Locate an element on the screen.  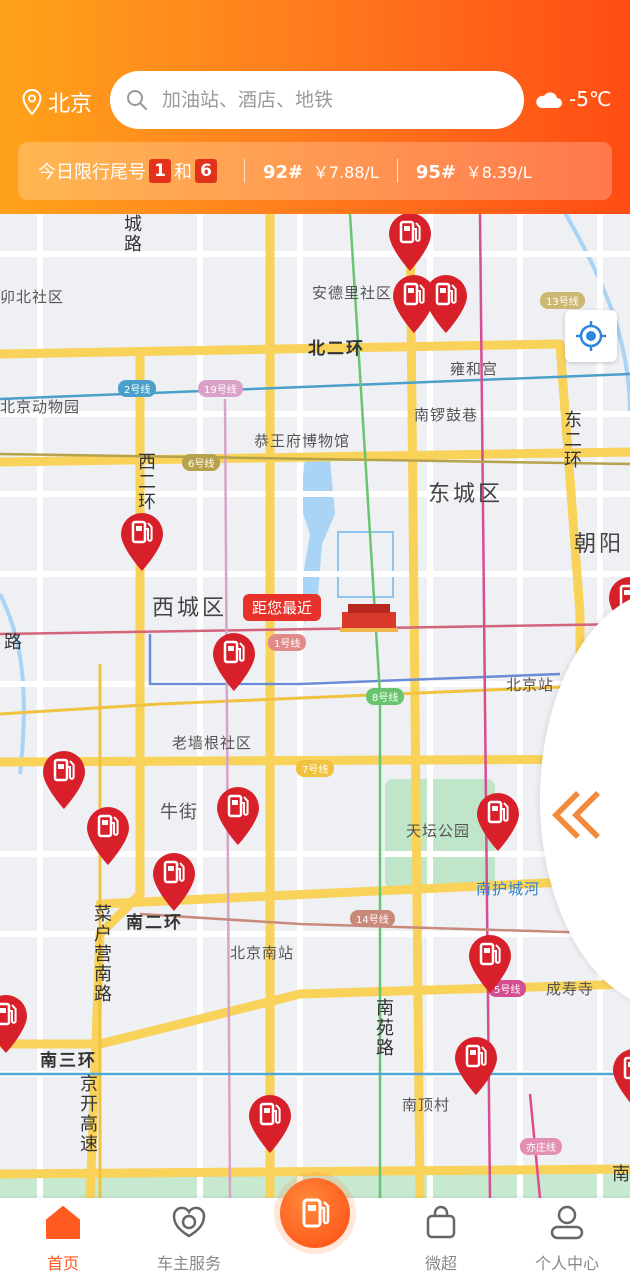
limit-number: 6 is located at coordinates (206, 171).